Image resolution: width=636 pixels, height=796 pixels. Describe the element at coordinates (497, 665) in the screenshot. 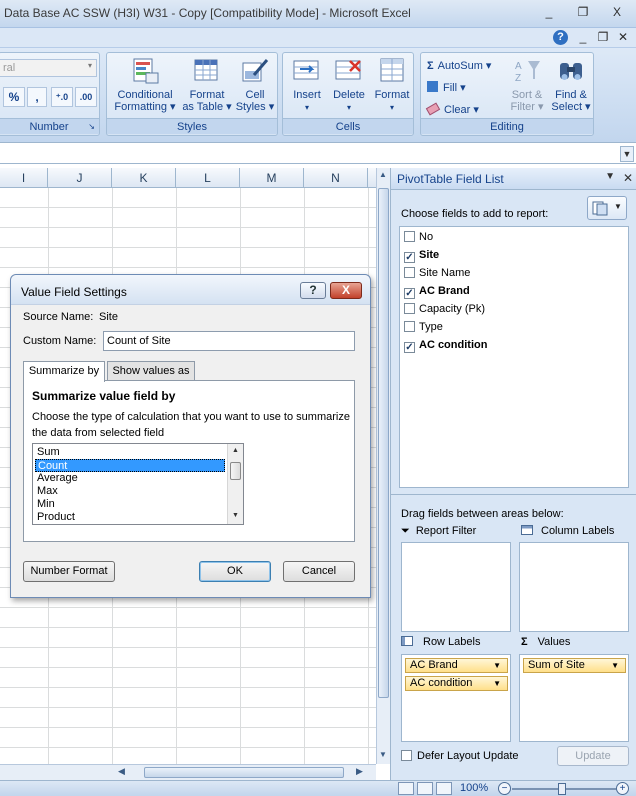

I see `row-field-ac-brand-dropdown-icon: ▼` at that location.